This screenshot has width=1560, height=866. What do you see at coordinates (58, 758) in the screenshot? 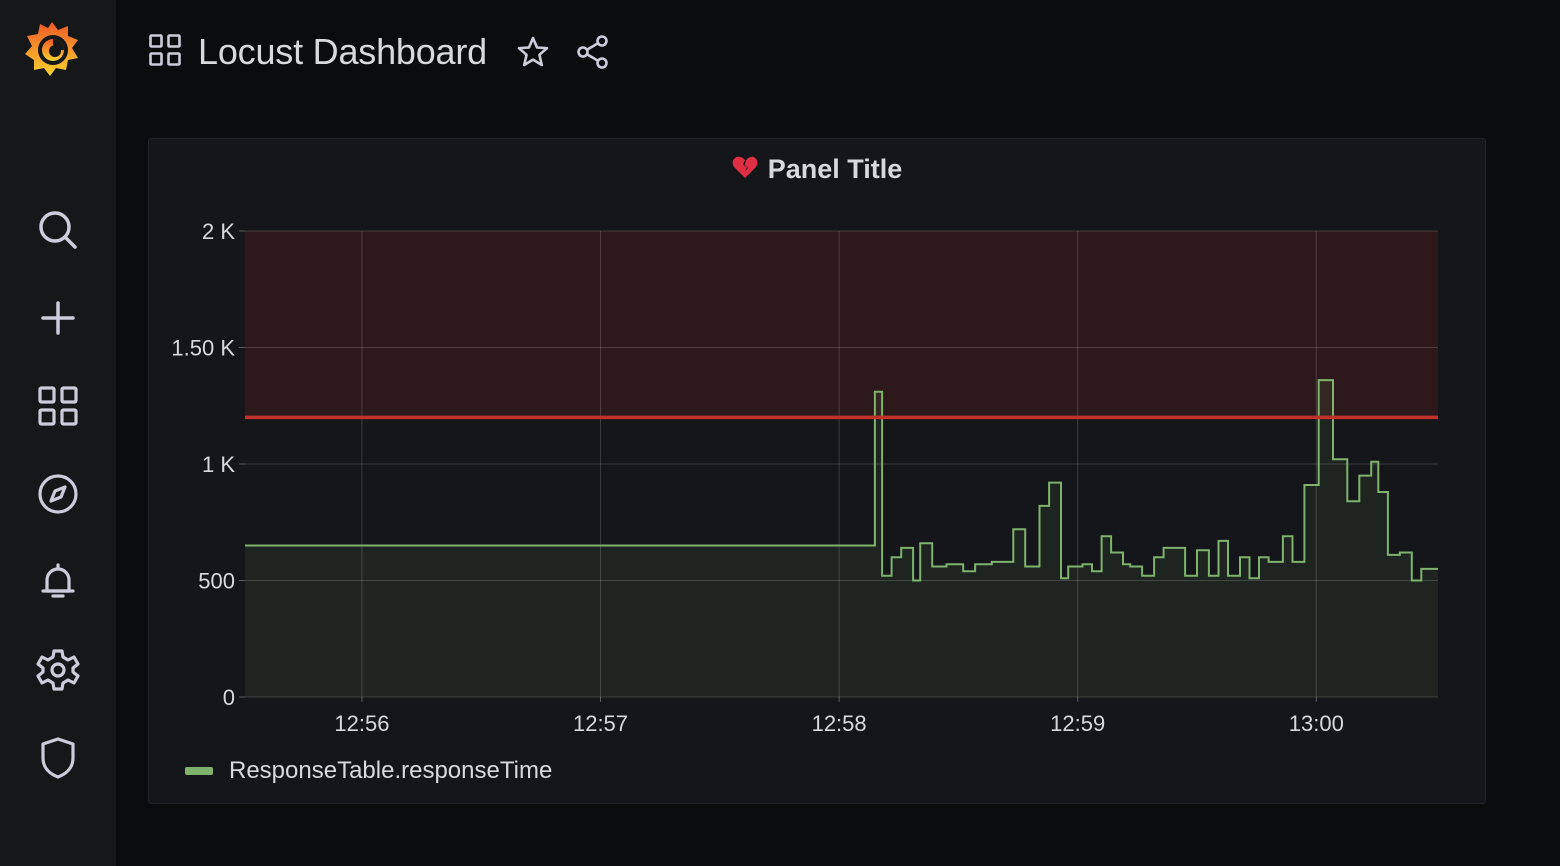
I see `shield-icon` at bounding box center [58, 758].